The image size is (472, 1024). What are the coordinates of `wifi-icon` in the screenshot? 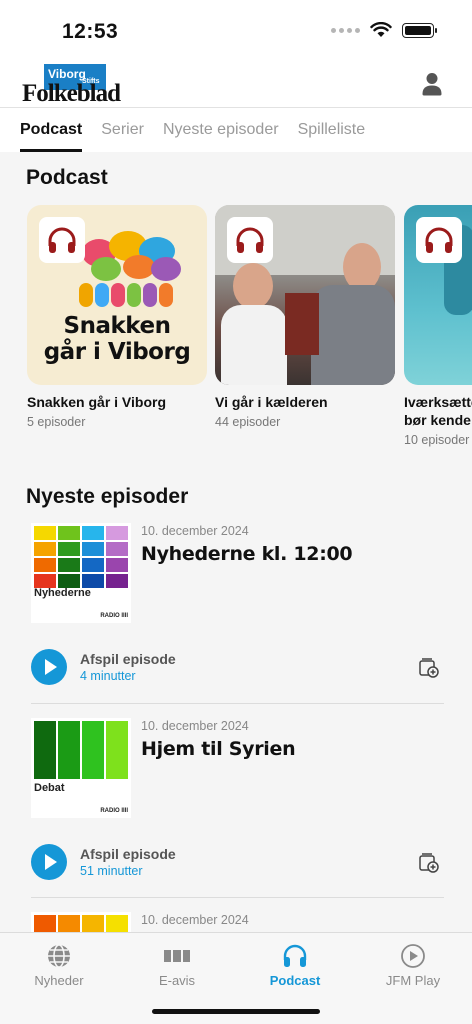 It's located at (381, 29).